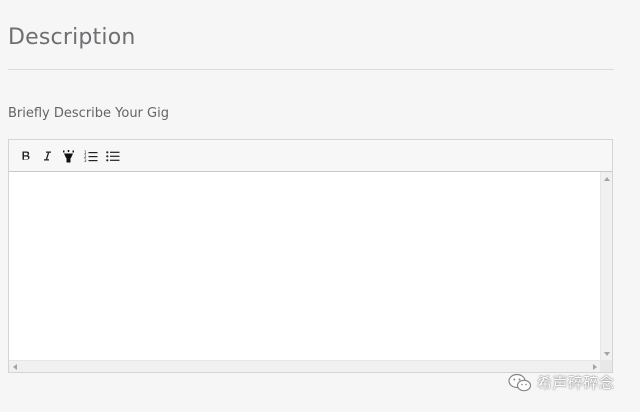  I want to click on resize-handle, so click(606, 366).